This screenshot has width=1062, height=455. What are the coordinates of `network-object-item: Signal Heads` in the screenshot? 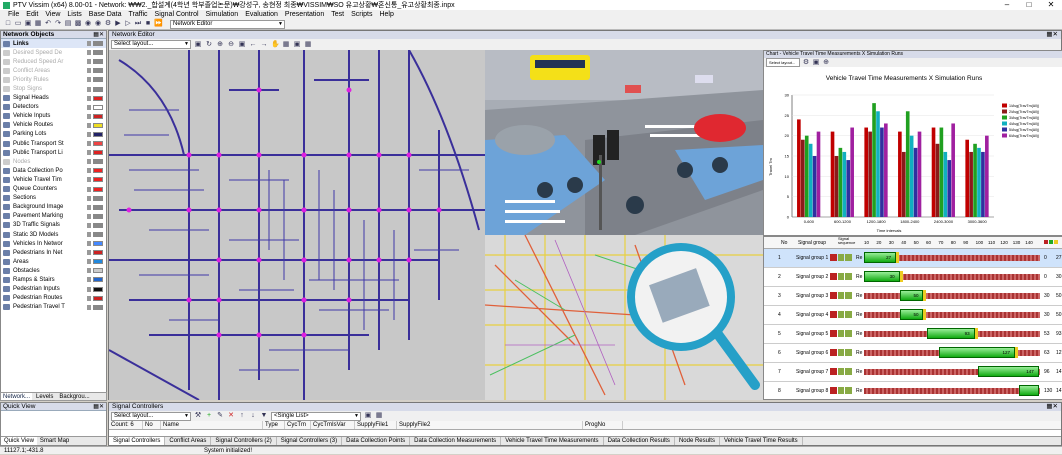 It's located at (53, 98).